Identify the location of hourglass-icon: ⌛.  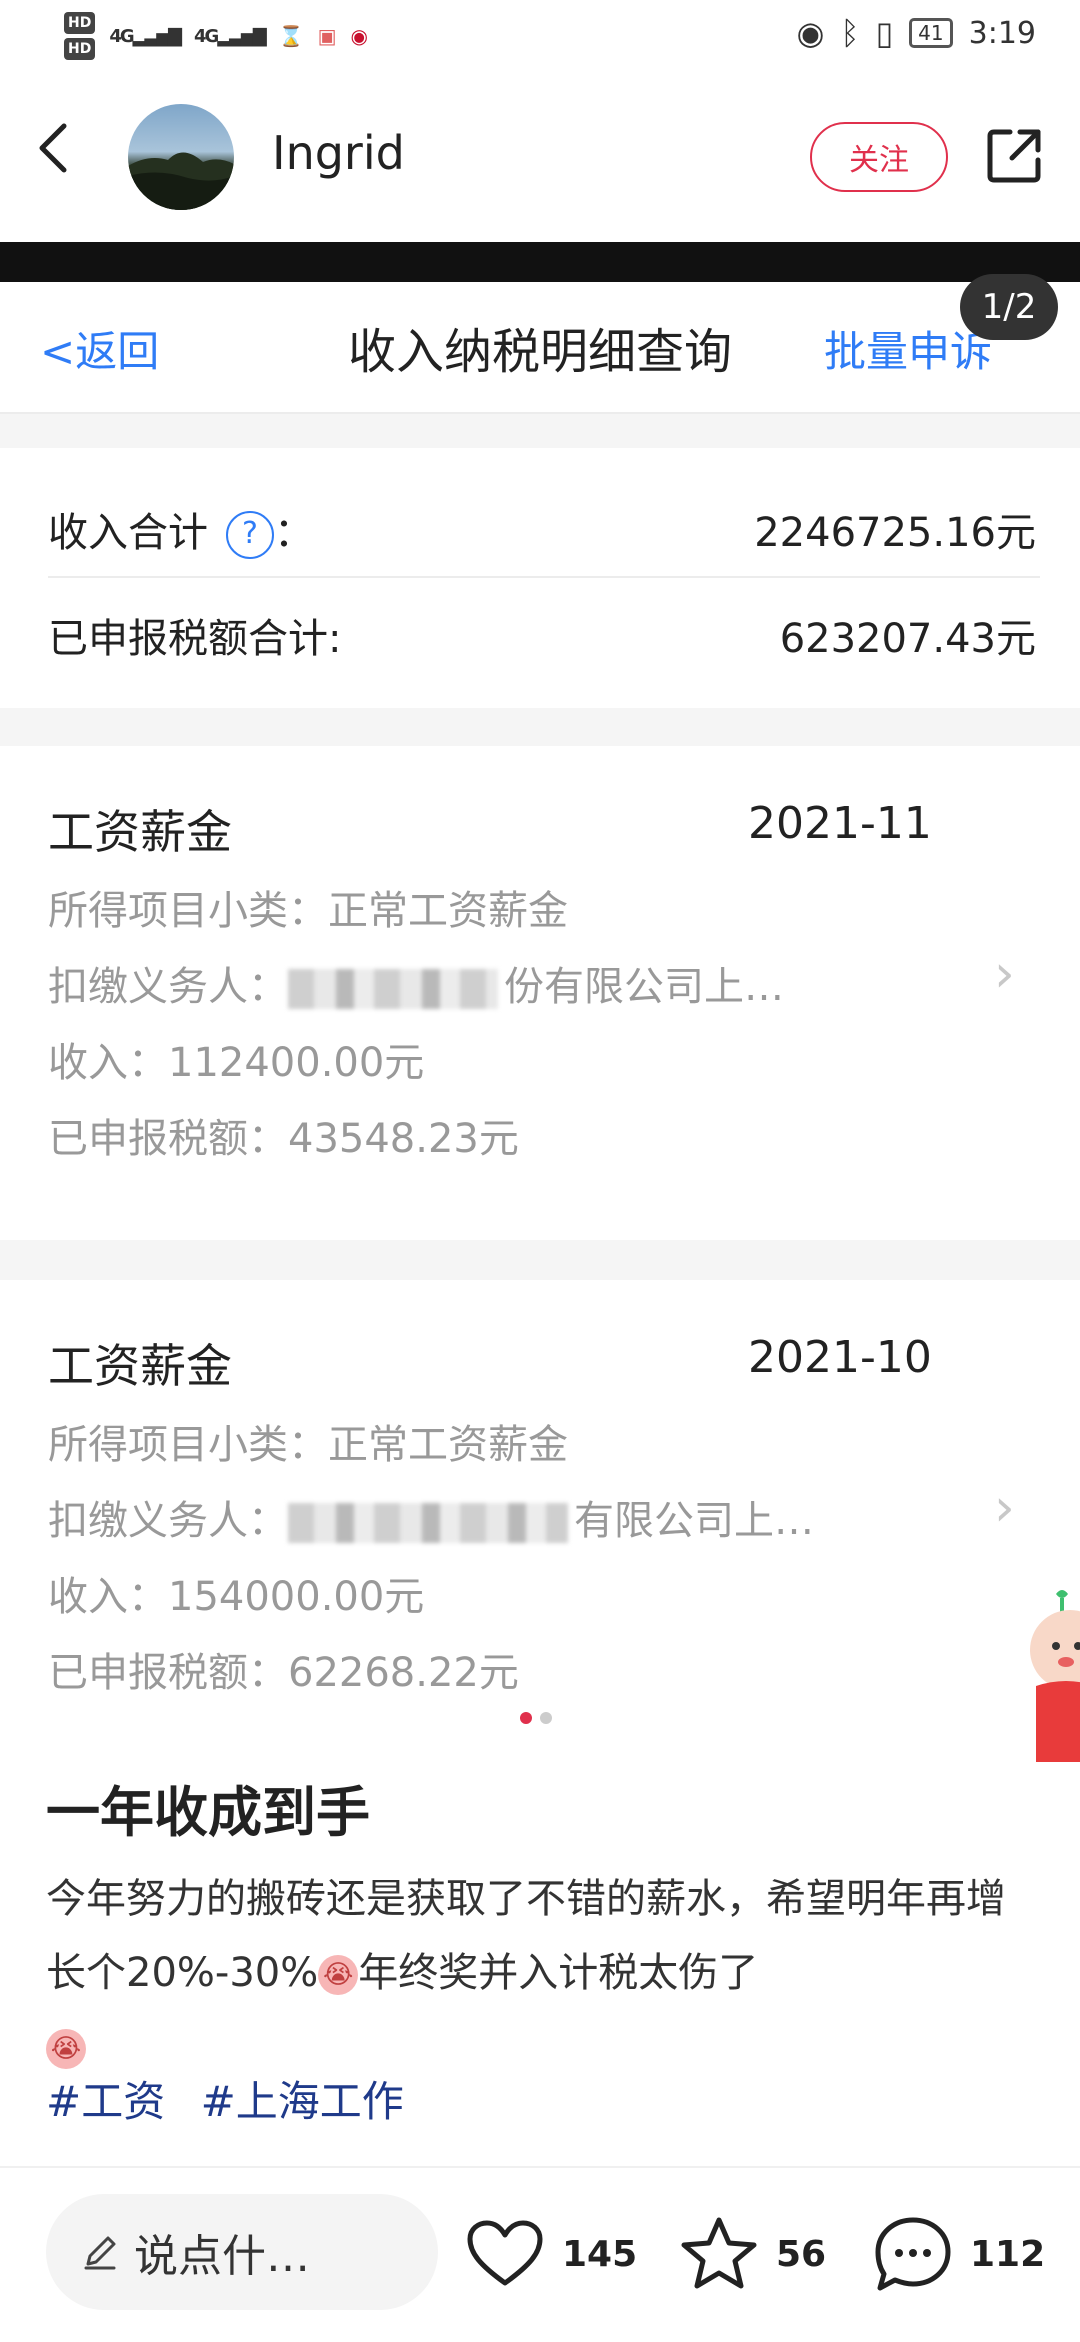
(291, 36).